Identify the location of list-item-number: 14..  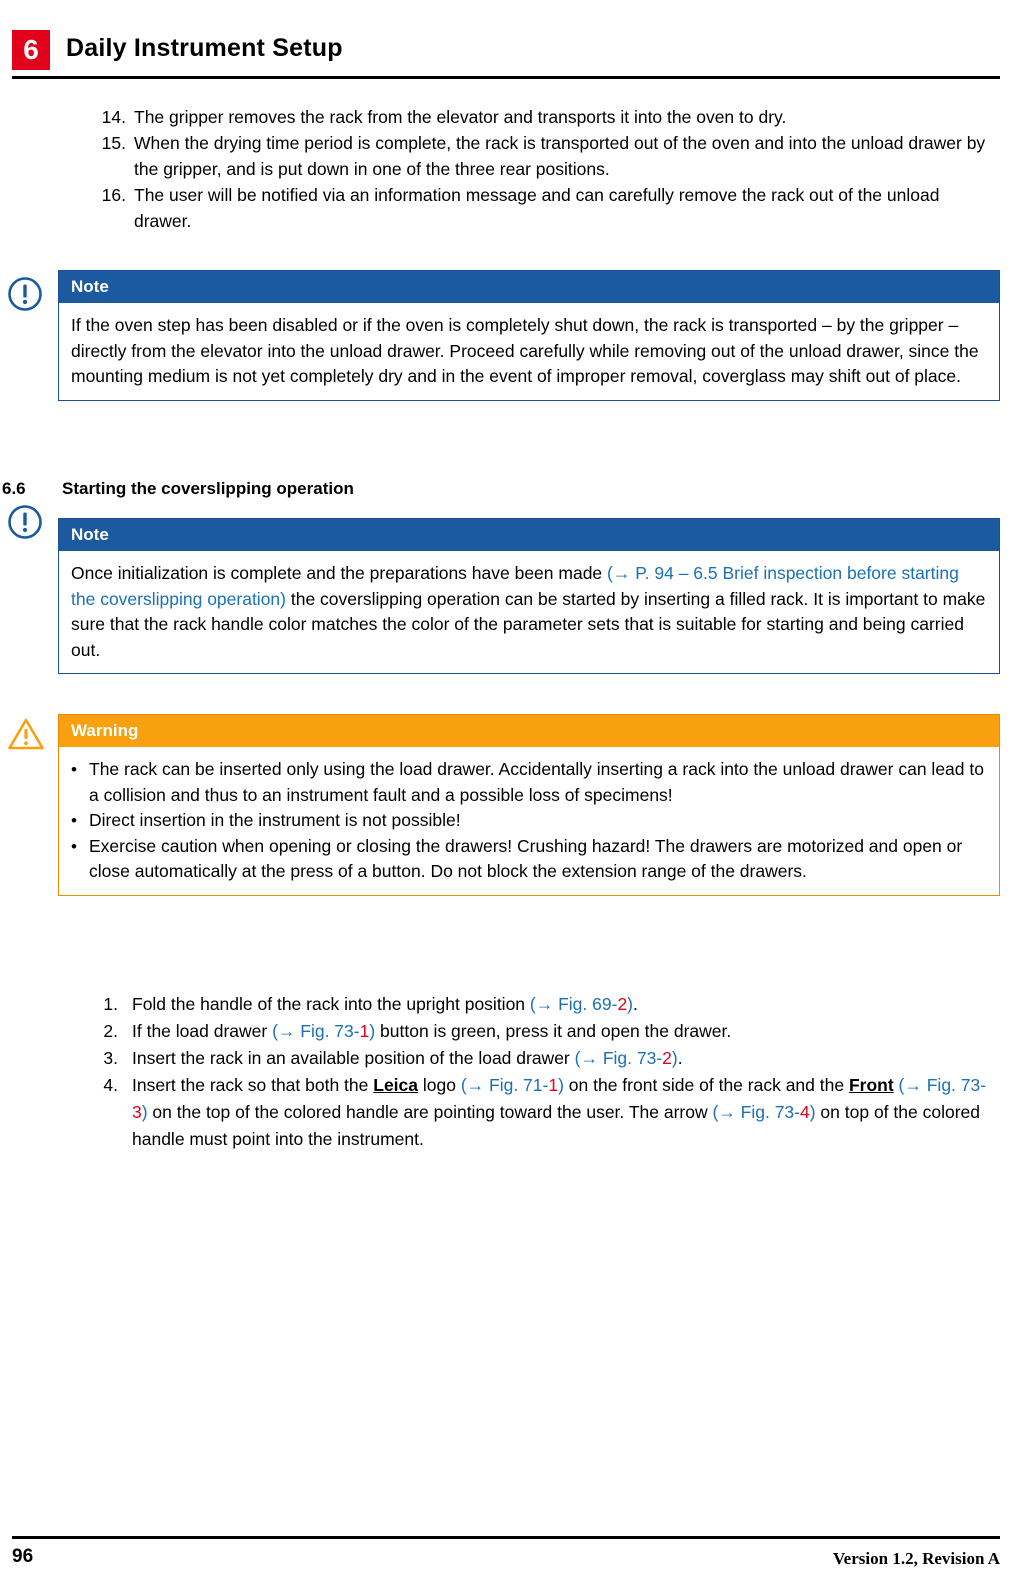
(113, 117).